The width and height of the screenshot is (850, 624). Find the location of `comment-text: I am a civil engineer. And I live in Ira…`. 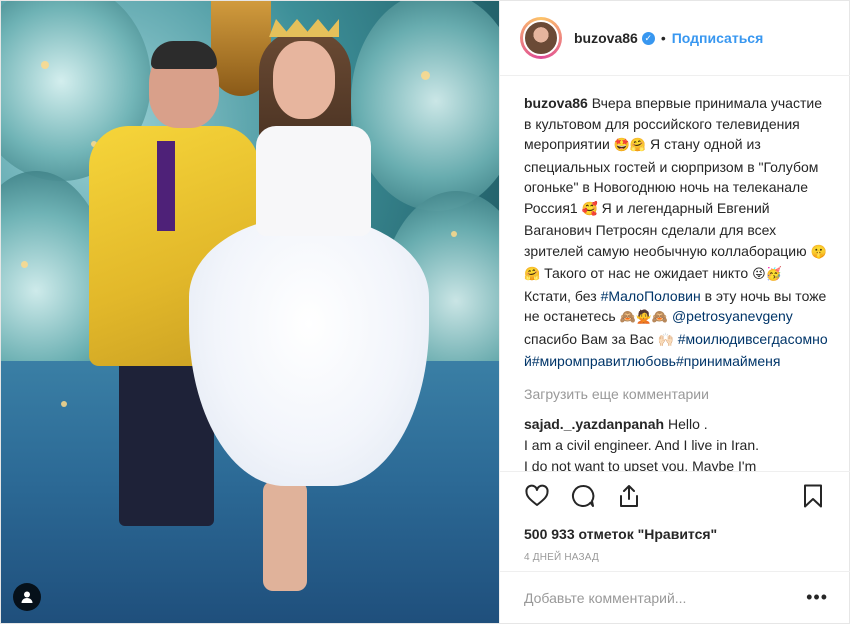

comment-text: I am a civil engineer. And I live in Ira… is located at coordinates (642, 444).